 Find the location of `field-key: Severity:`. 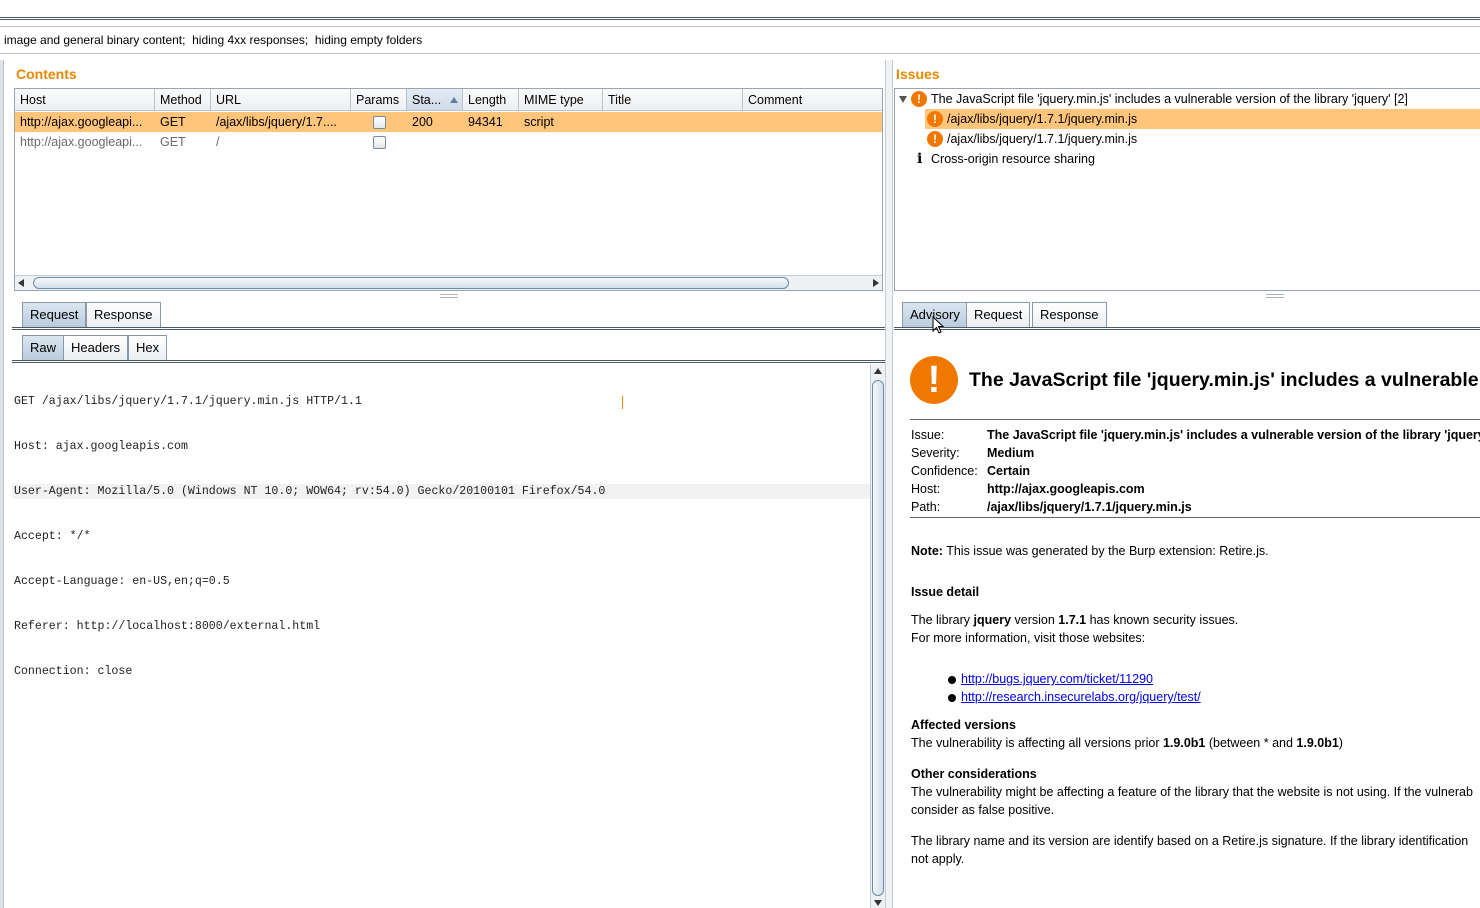

field-key: Severity: is located at coordinates (935, 453).